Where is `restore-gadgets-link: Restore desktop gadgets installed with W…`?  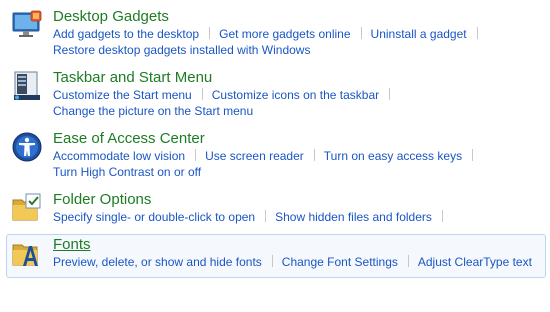
restore-gadgets-link: Restore desktop gadgets installed with W… is located at coordinates (181, 50).